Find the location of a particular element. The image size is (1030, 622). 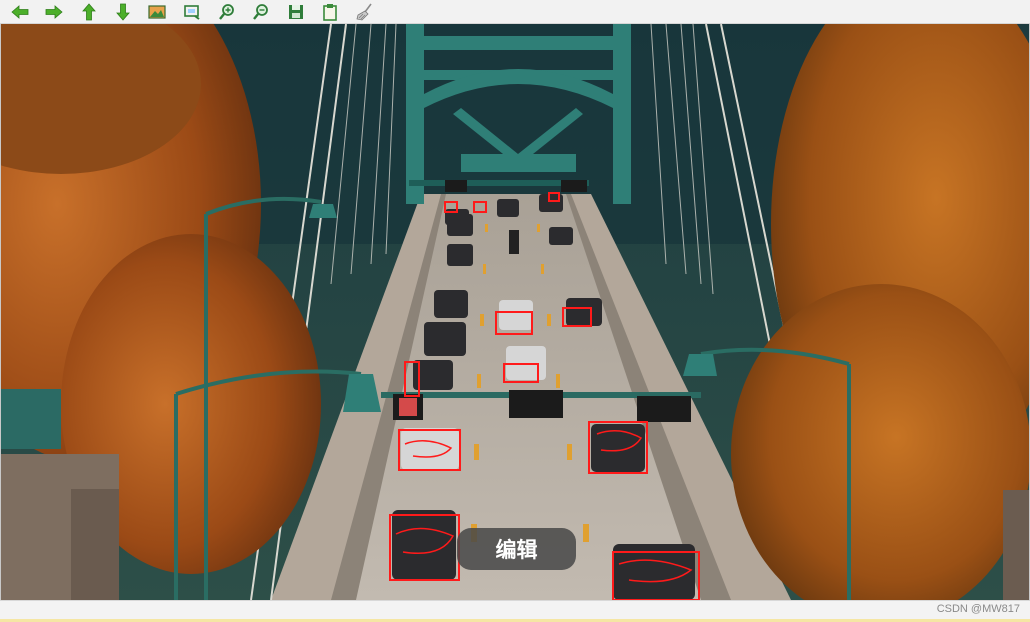

status-bar: CSDN @MW817 is located at coordinates (515, 611).